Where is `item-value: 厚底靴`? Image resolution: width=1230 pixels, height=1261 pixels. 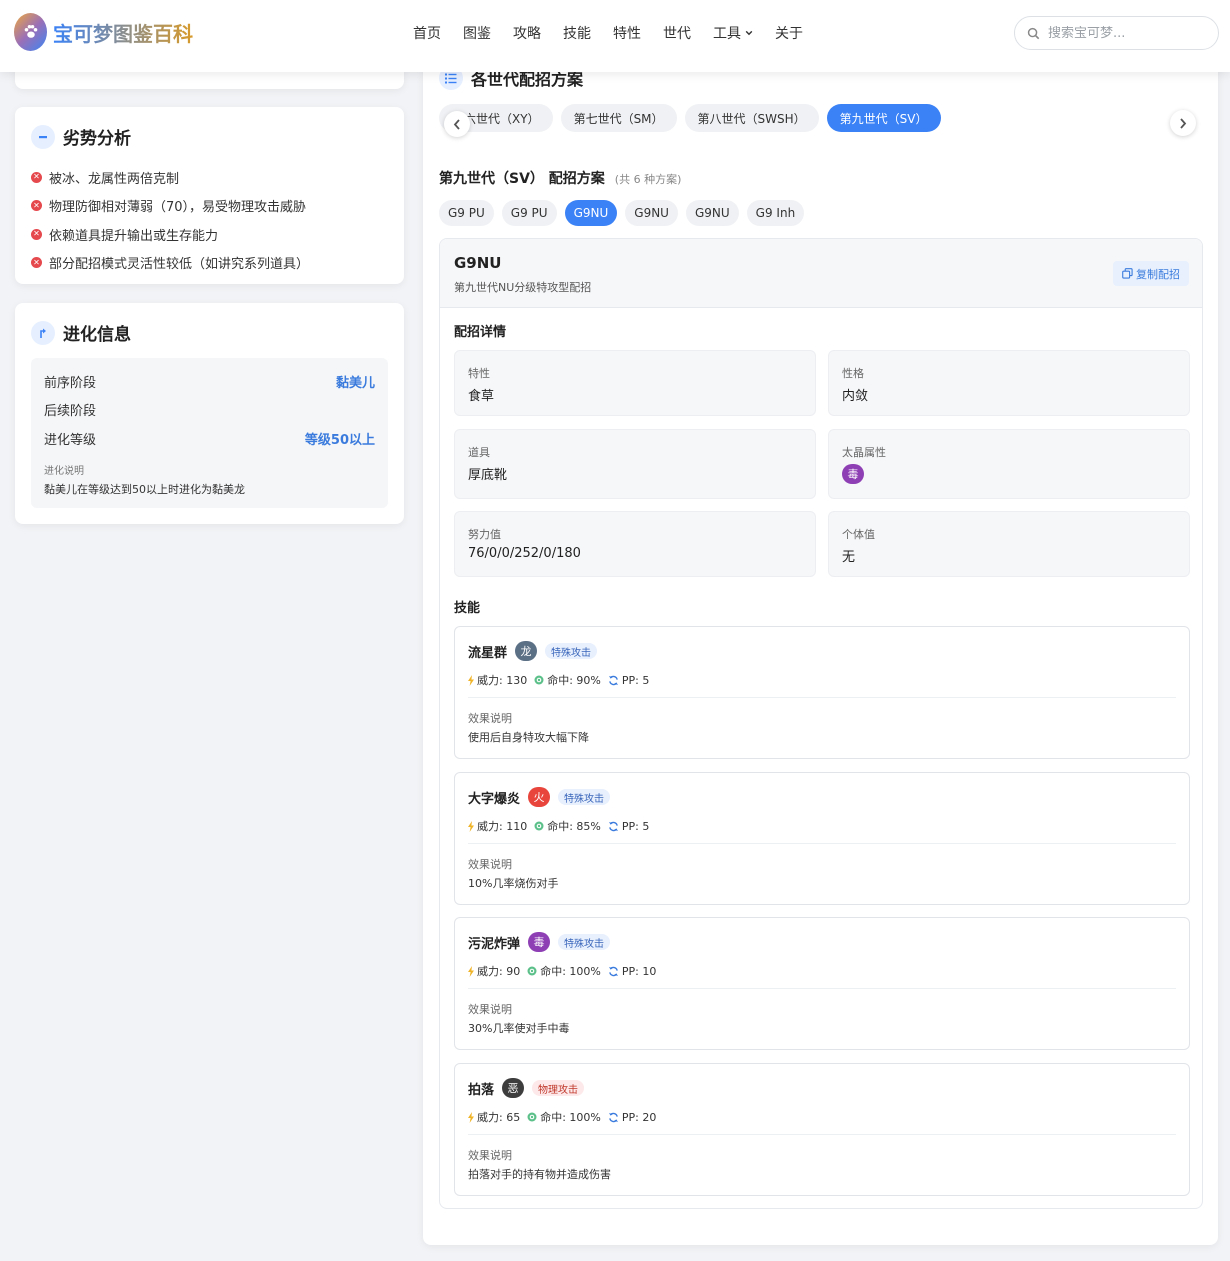 item-value: 厚底靴 is located at coordinates (488, 475).